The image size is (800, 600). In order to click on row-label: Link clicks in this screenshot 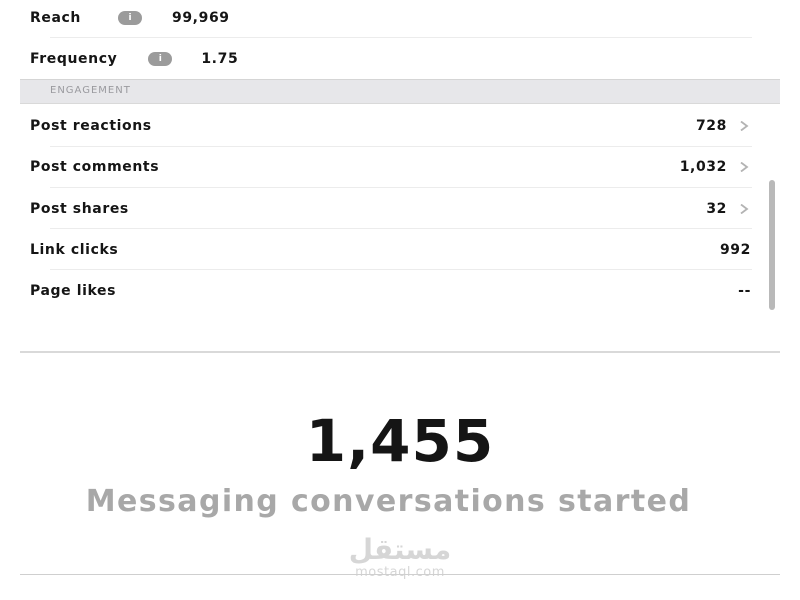, I will do `click(74, 250)`.